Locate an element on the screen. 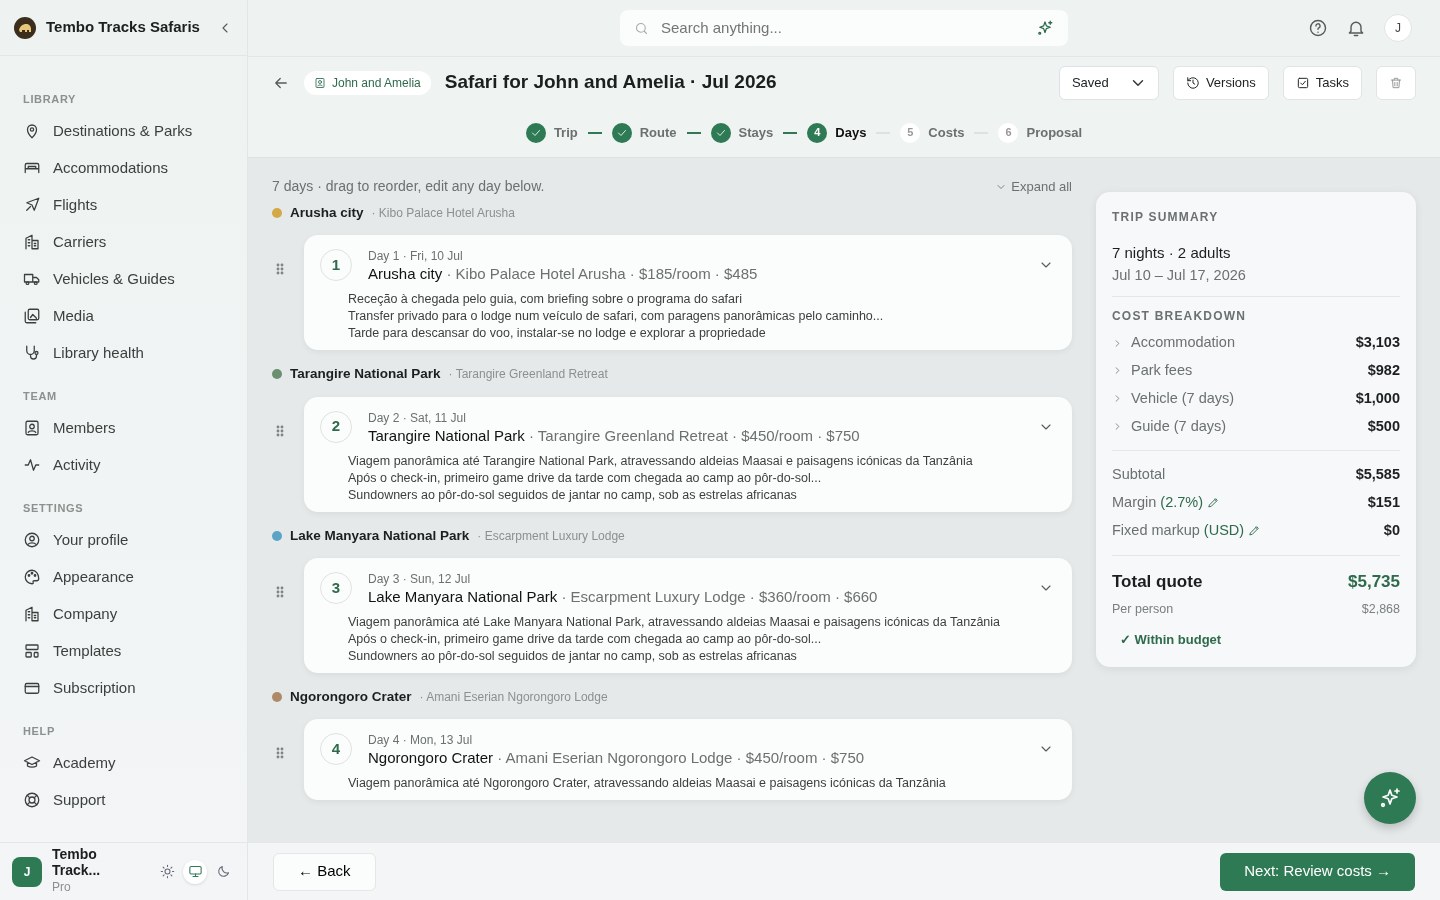 The height and width of the screenshot is (900, 1440). sidebar-item: Academy is located at coordinates (123, 762).